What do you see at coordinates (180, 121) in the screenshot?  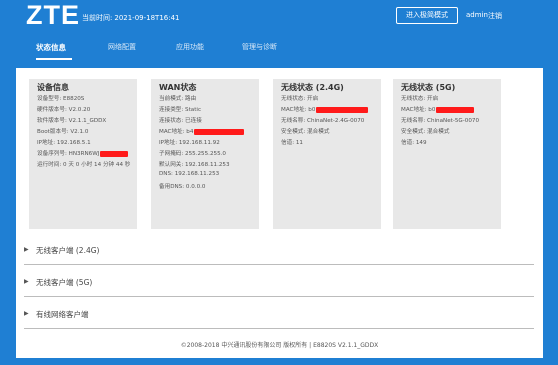 I see `wan-connection-status: 连接状态: 已连接` at bounding box center [180, 121].